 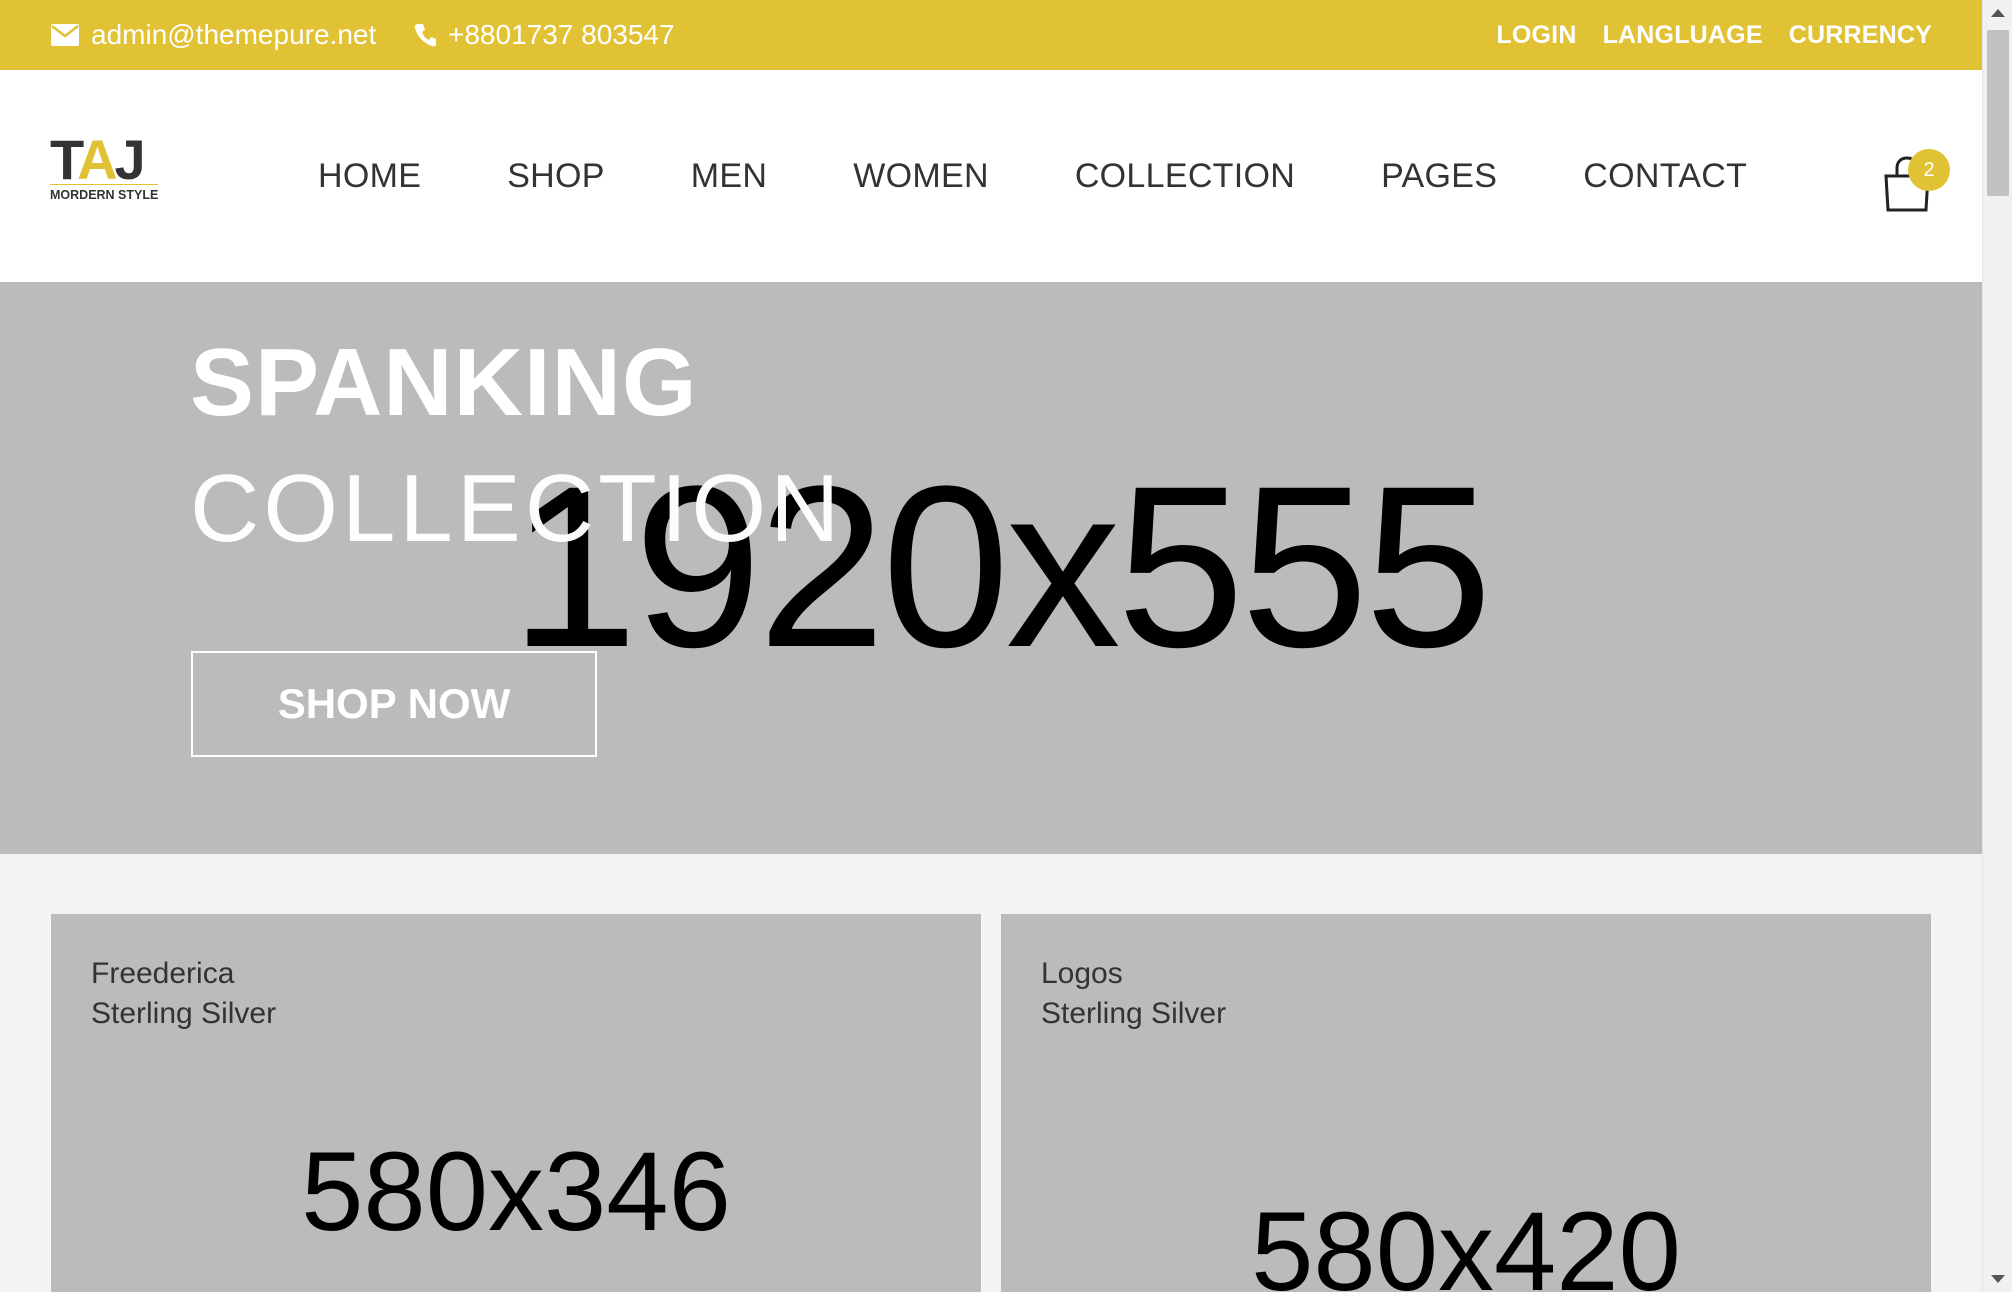 I want to click on language-link: LANGLUAGE, so click(x=1683, y=35).